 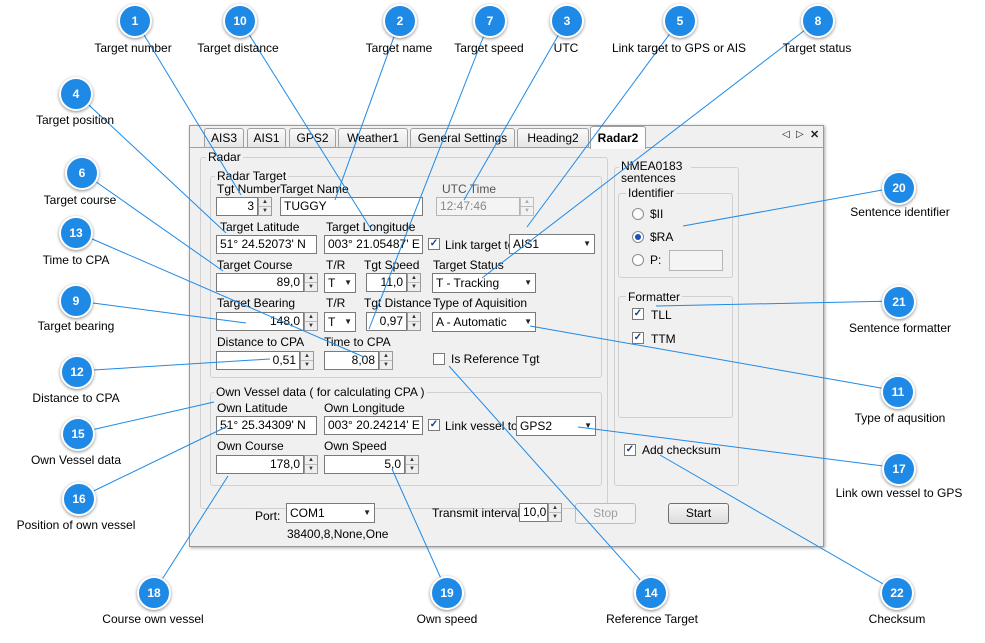 What do you see at coordinates (480, 303) in the screenshot?
I see `type-aquisition-label: Type of Aquisition` at bounding box center [480, 303].